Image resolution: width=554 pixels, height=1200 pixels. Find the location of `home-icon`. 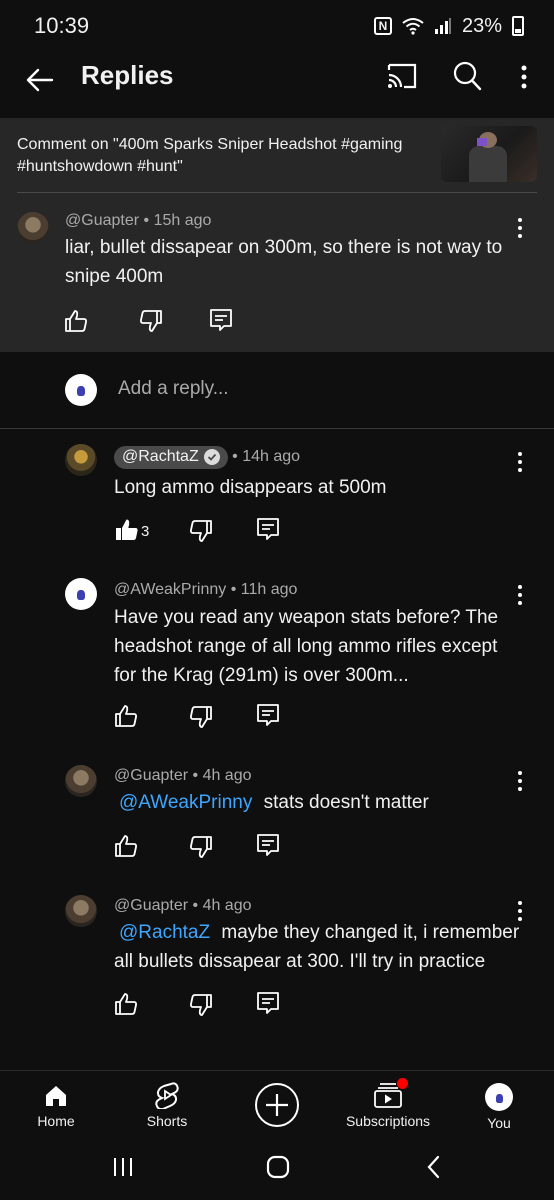

home-icon is located at coordinates (56, 1096).